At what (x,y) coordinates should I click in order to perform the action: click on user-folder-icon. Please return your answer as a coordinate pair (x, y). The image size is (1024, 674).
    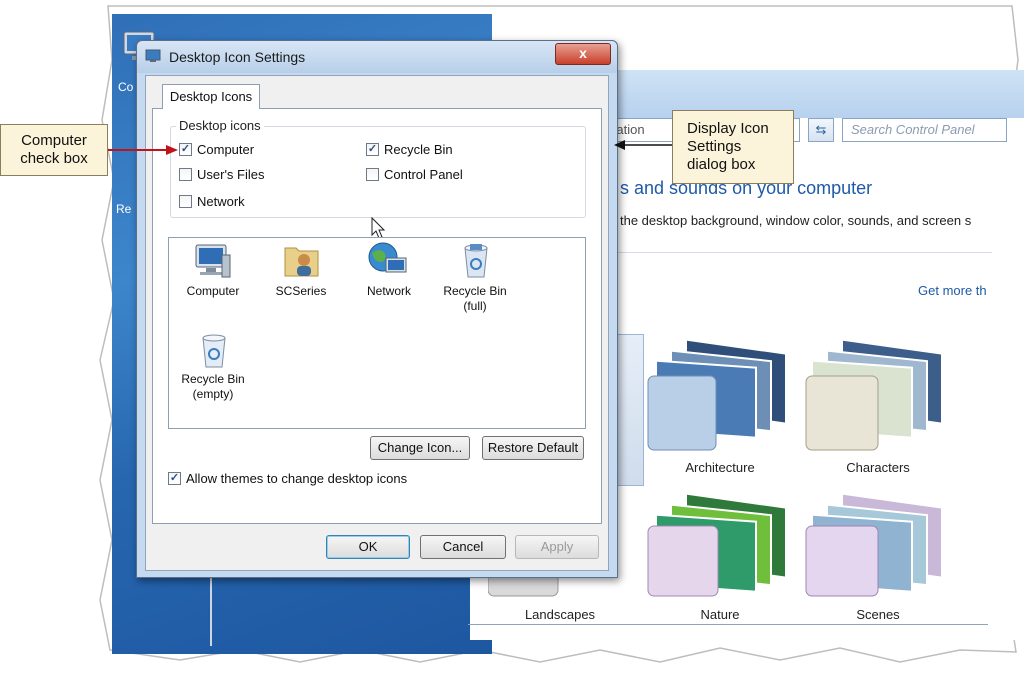
    Looking at the image, I should click on (302, 262).